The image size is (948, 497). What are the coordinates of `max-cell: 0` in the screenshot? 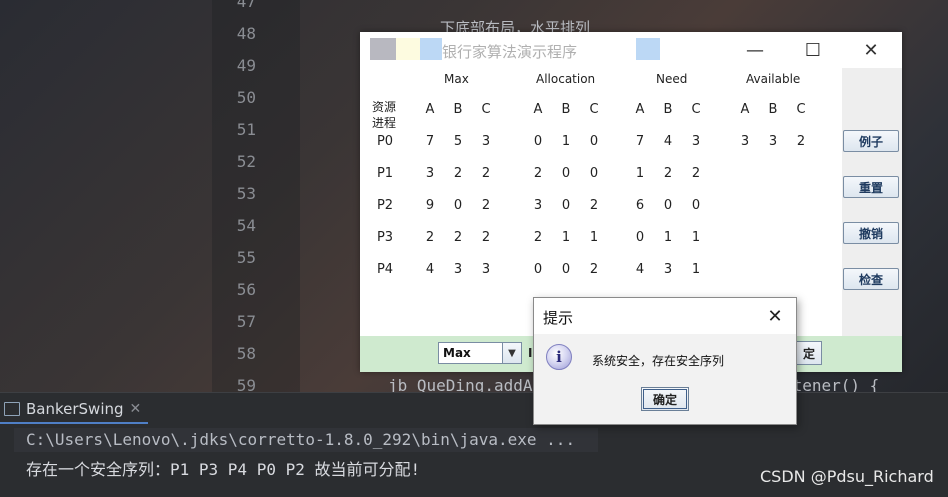 It's located at (458, 205).